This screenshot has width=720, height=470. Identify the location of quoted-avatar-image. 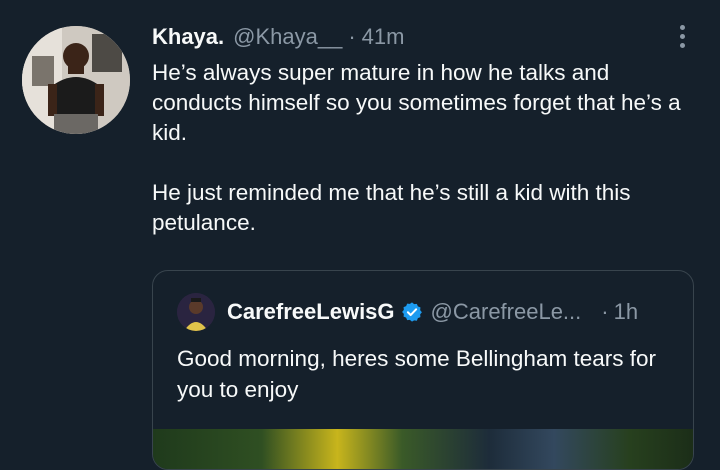
(196, 312).